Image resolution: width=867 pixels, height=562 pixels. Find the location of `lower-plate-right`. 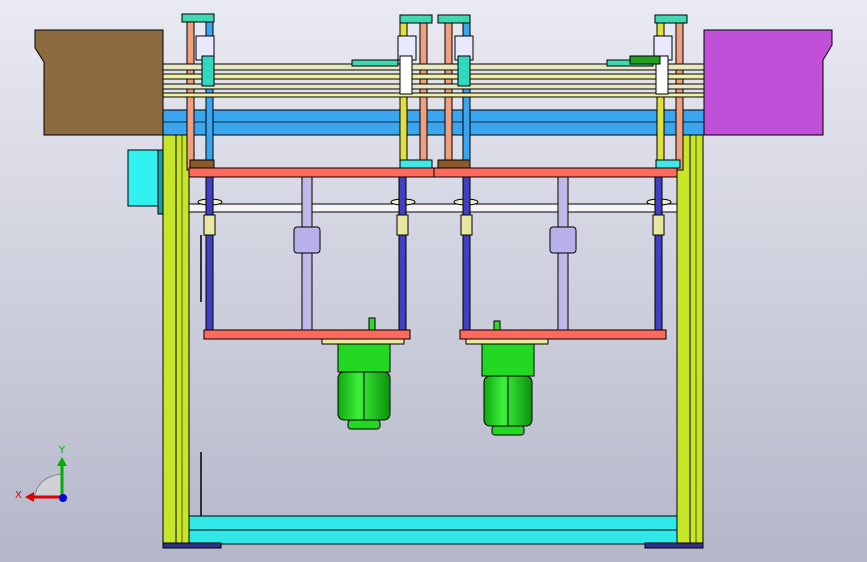

lower-plate-right is located at coordinates (563, 334).